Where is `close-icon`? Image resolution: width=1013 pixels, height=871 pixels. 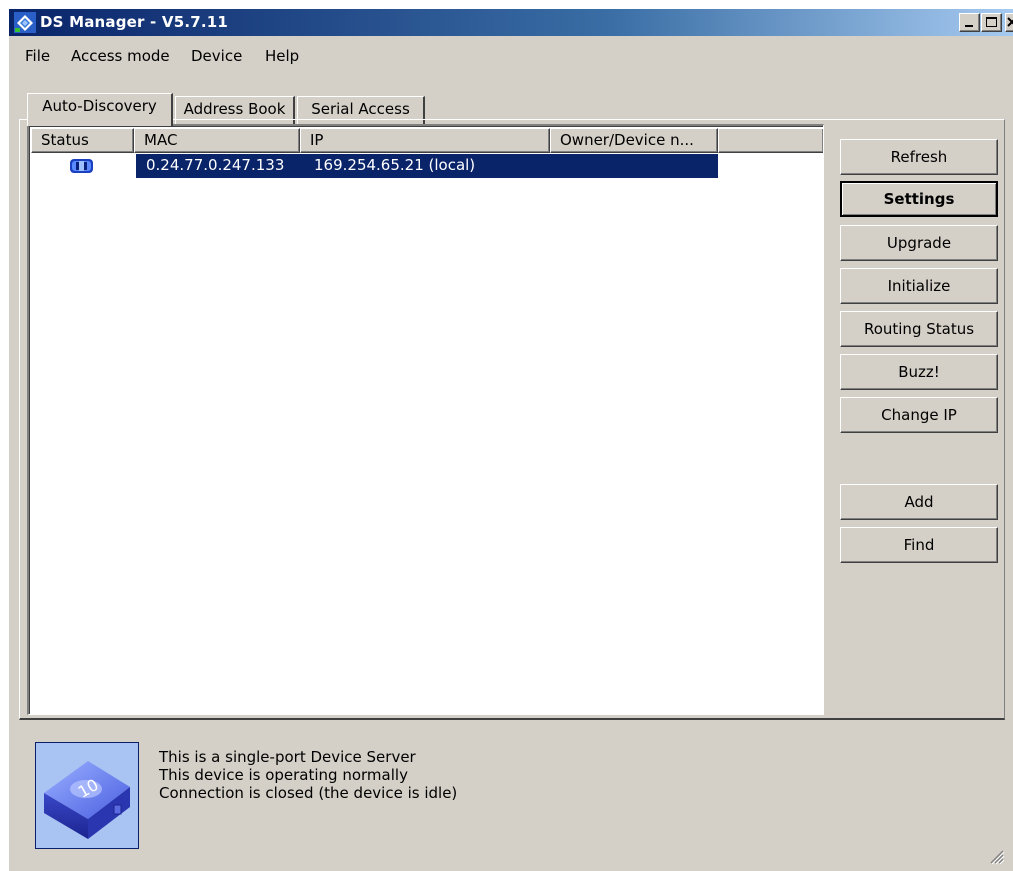
close-icon is located at coordinates (1010, 22).